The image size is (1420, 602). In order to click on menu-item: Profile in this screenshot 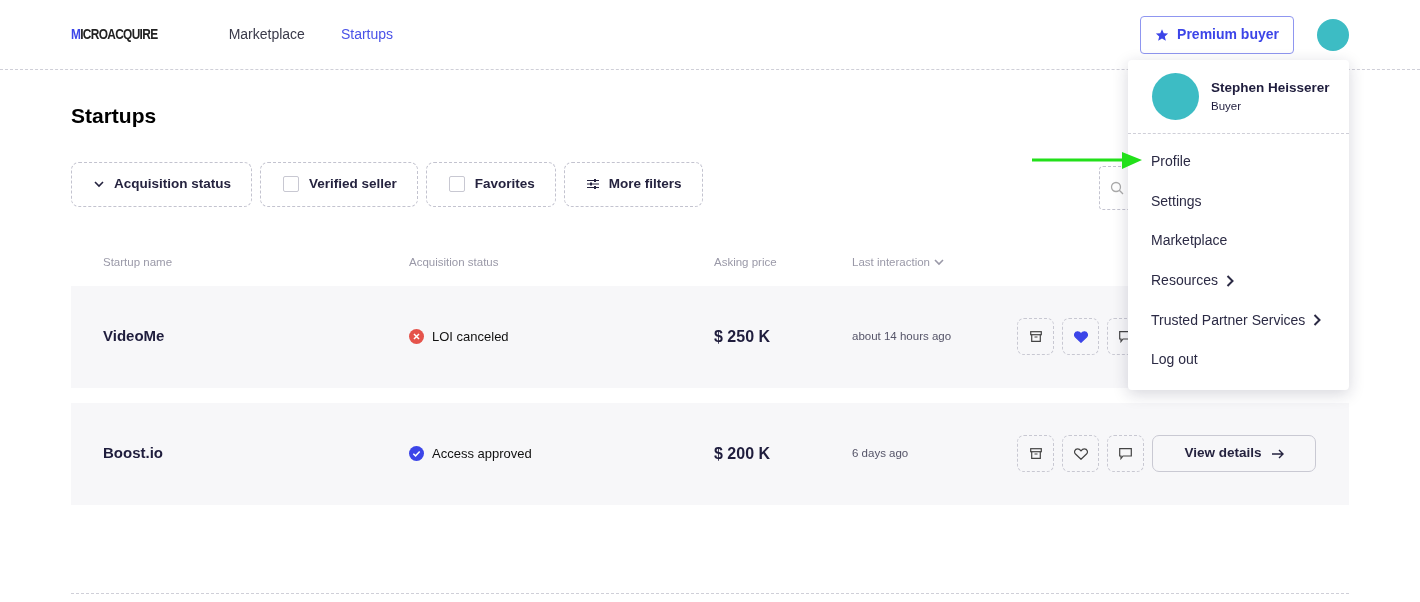, I will do `click(1171, 162)`.